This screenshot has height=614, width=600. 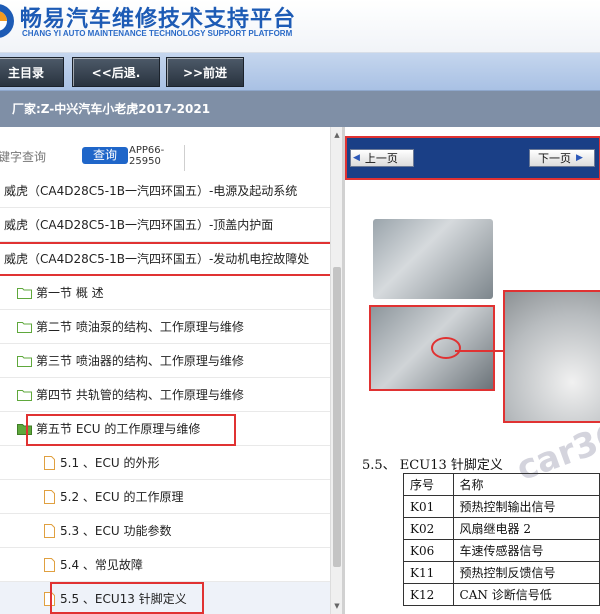 What do you see at coordinates (501, 528) in the screenshot?
I see `table-row: K02 风扇继电器 2` at bounding box center [501, 528].